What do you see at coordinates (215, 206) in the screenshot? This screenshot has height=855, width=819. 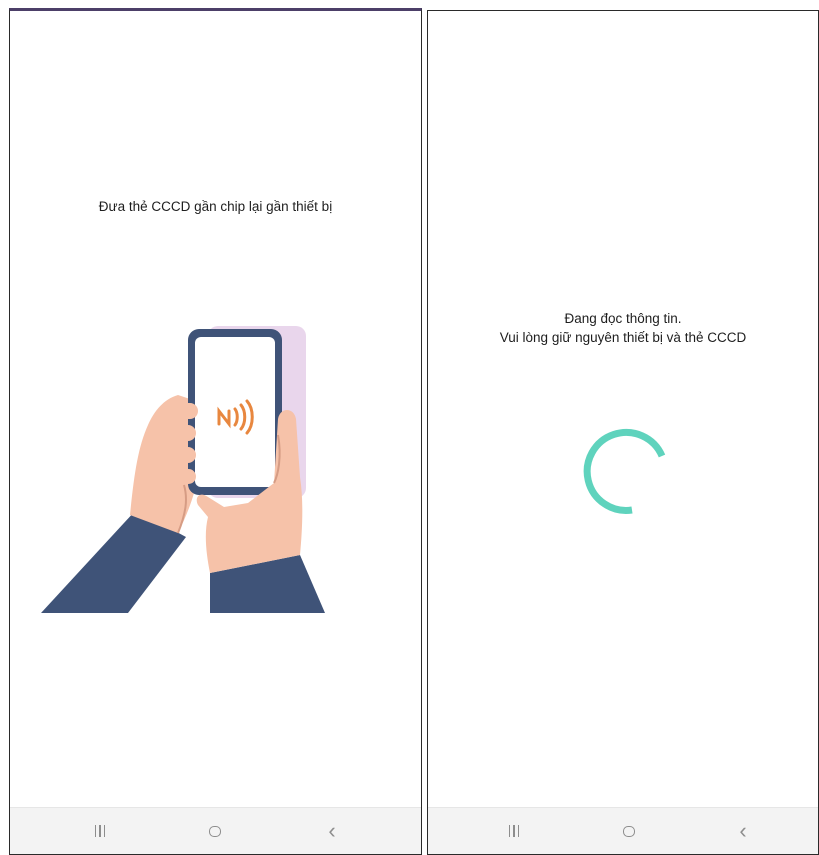 I see `nfc-instruction-text: Đưa thẻ CCCD gần chip lại gần thiết bị` at bounding box center [215, 206].